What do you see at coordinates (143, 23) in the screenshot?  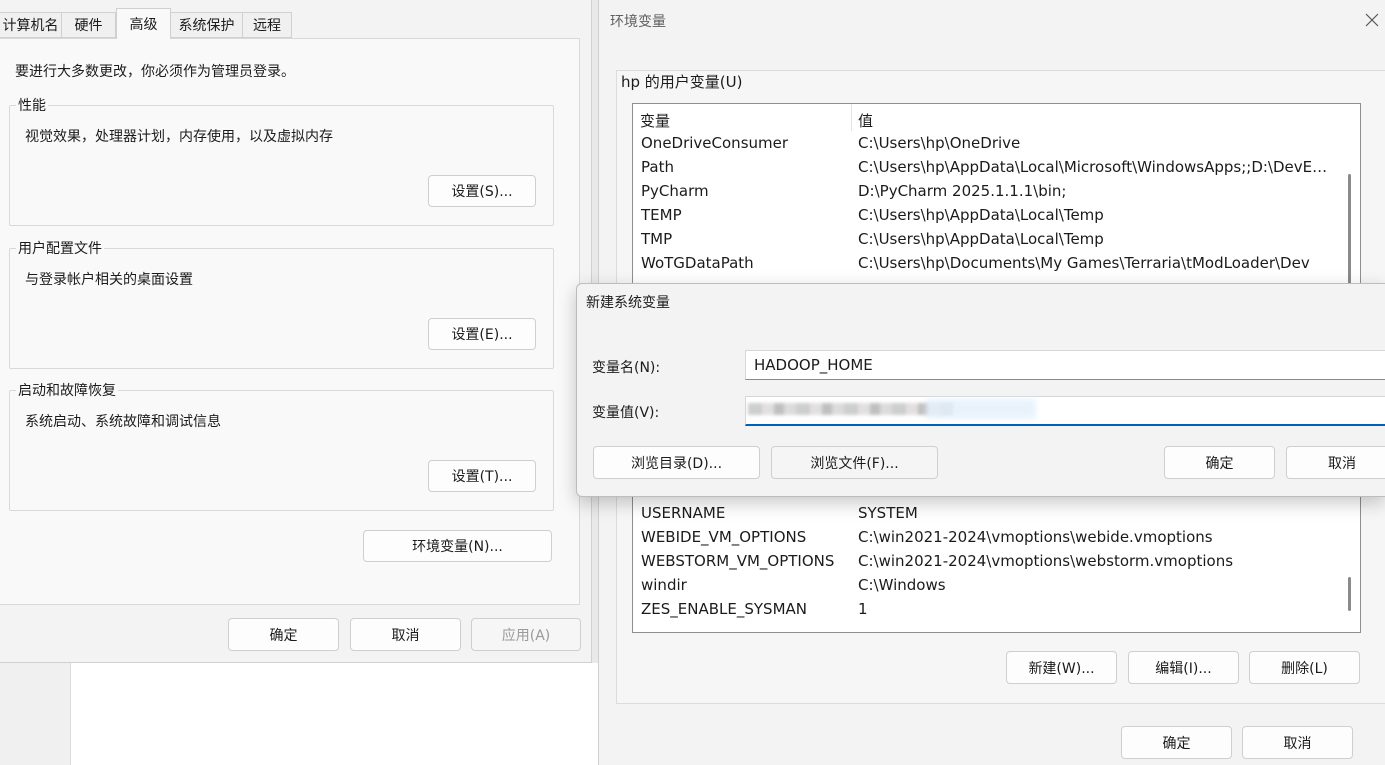 I see `tab-advanced: 高级` at bounding box center [143, 23].